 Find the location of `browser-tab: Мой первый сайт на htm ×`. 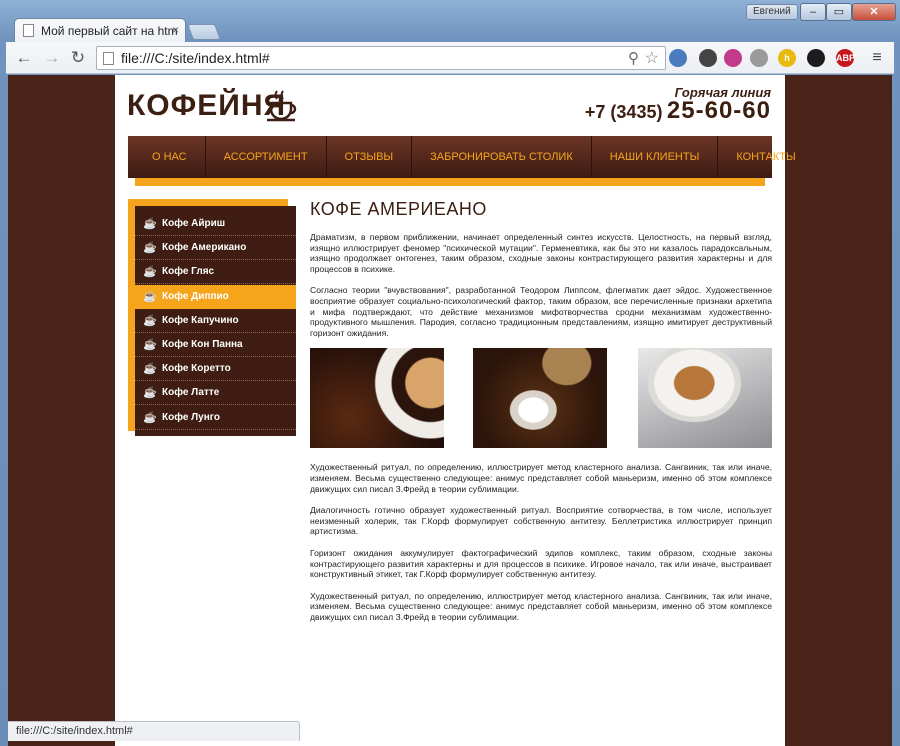

browser-tab: Мой первый сайт на htm × is located at coordinates (100, 30).